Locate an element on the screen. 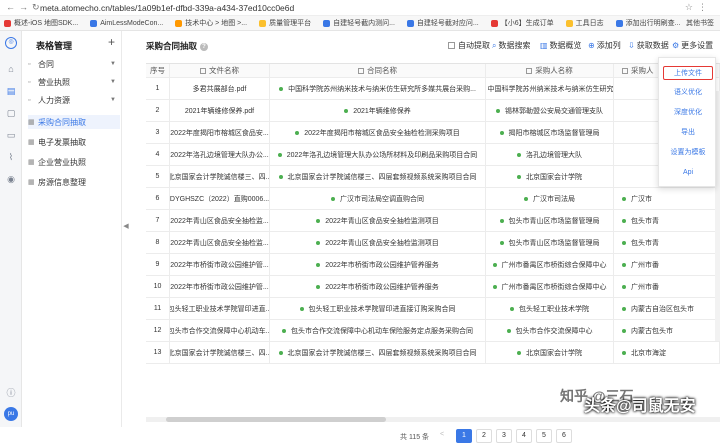 The height and width of the screenshot is (447, 720). contract-name-cell: 2022年度揭阳市榕城区食品安全抽检检测采购项目 is located at coordinates (378, 132).